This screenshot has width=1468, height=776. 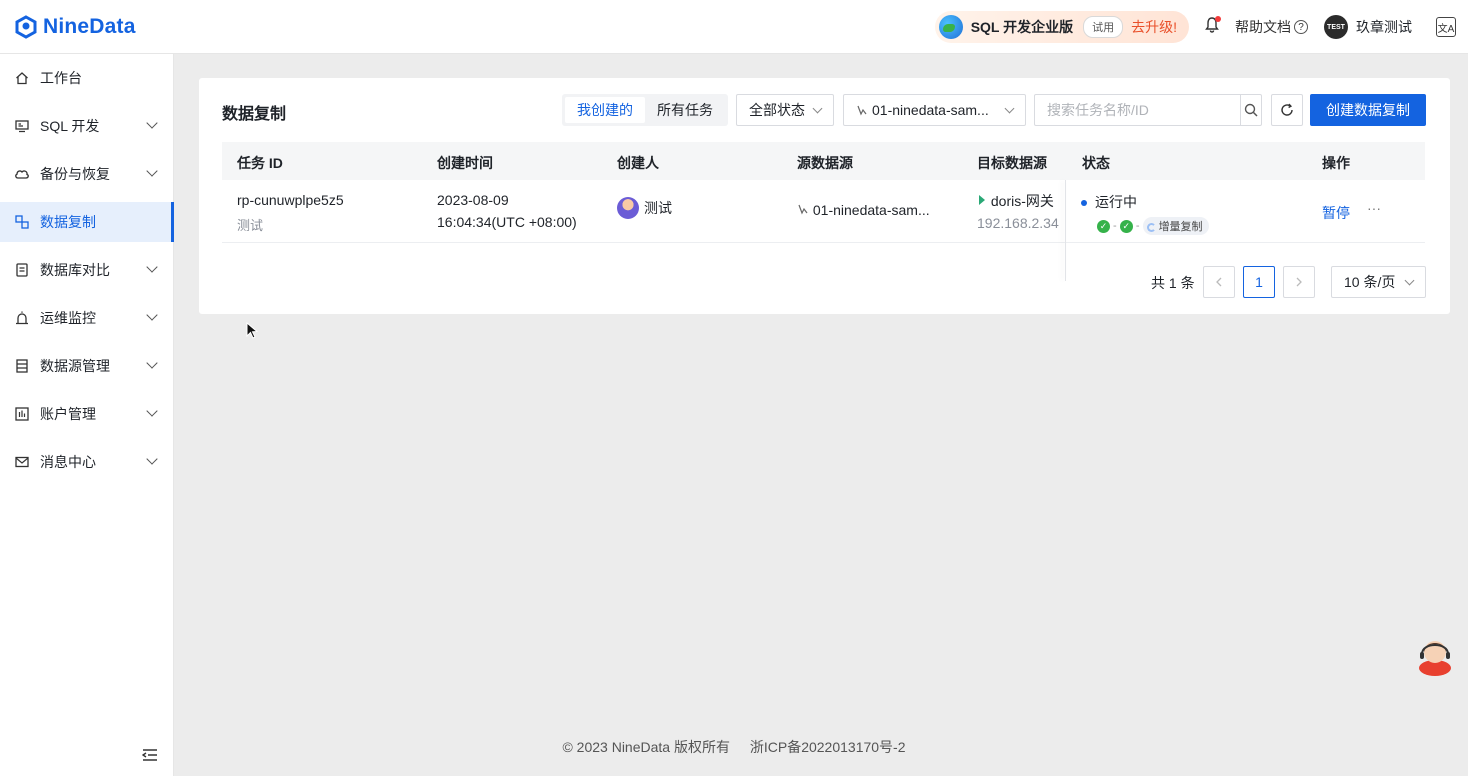 I want to click on page-title: 数据复制, so click(x=254, y=112).